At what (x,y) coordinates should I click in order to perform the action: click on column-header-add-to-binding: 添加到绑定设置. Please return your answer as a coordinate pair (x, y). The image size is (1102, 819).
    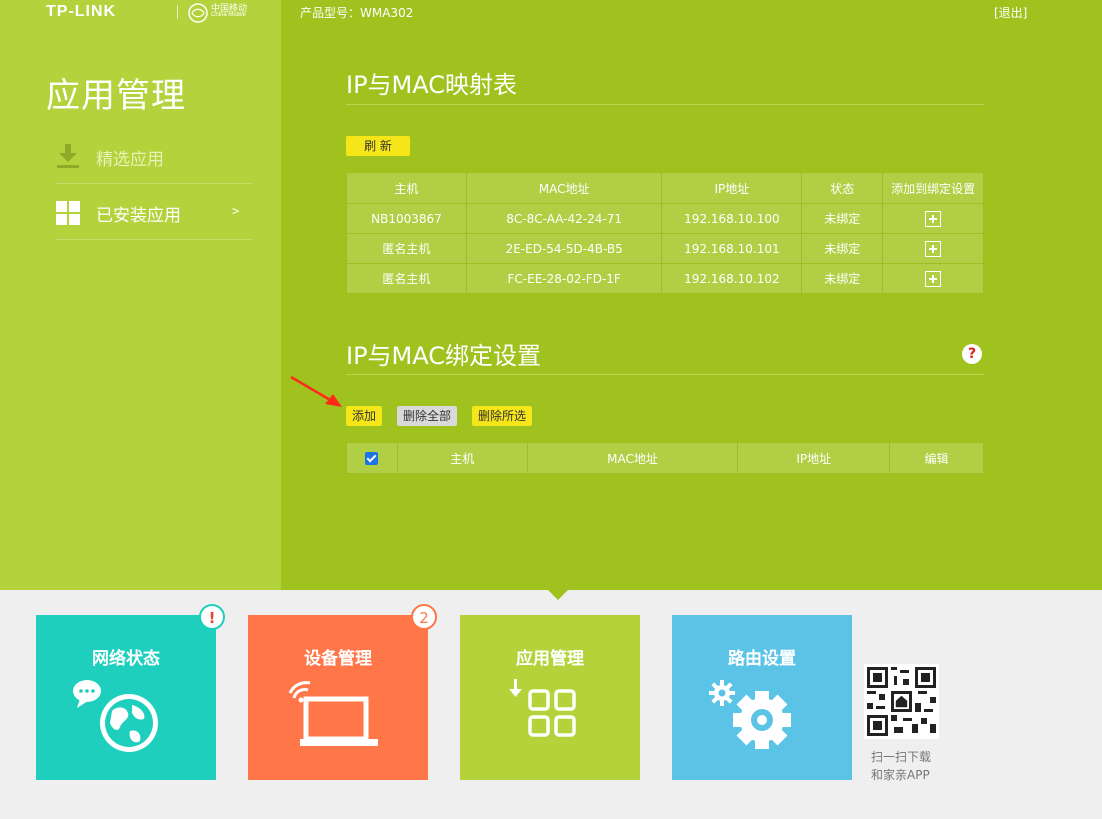
    Looking at the image, I should click on (933, 188).